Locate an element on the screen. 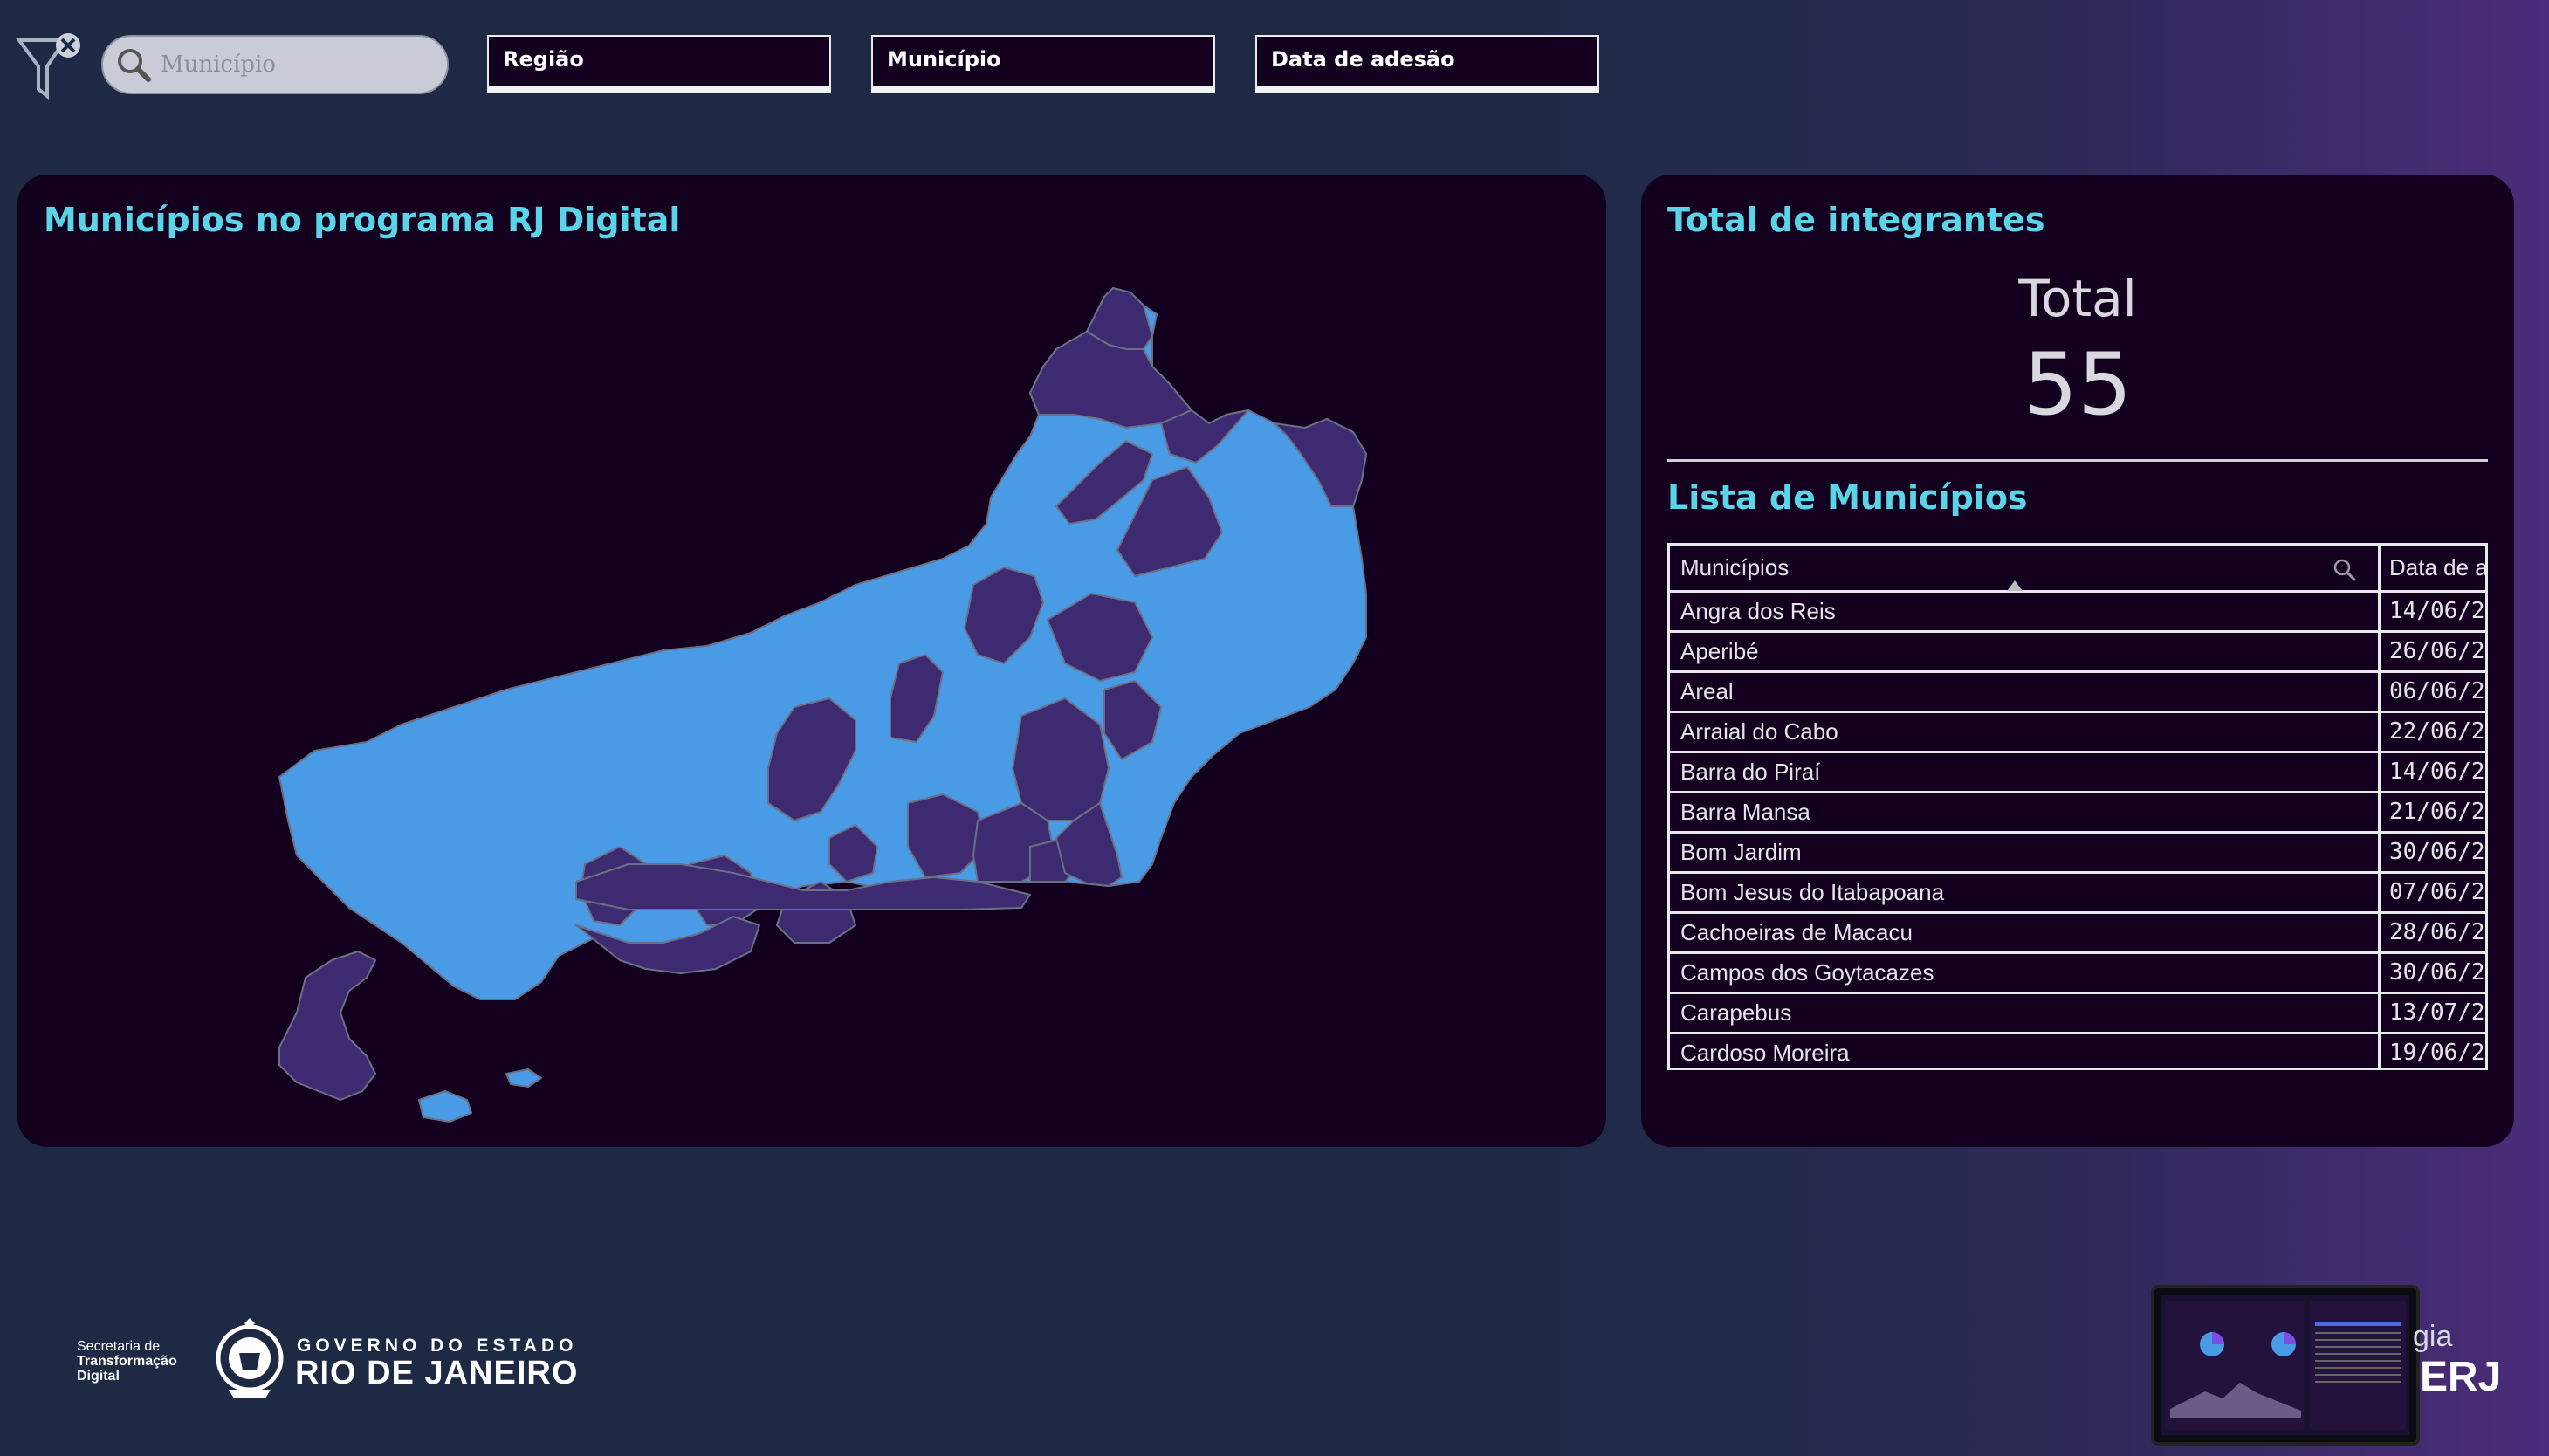 This screenshot has width=2549, height=1456. state-coat-of-arms-icon is located at coordinates (250, 1358).